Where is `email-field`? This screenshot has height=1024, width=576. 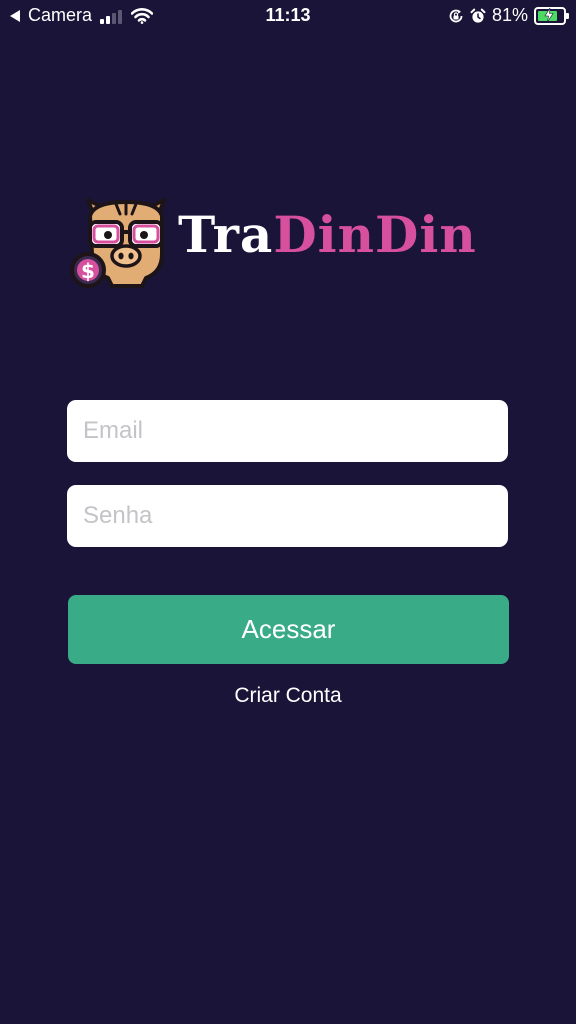 email-field is located at coordinates (287, 431).